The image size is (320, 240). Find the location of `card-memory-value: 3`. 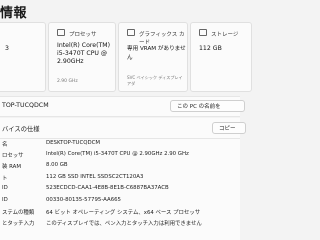

card-memory-value: 3 is located at coordinates (7, 48).